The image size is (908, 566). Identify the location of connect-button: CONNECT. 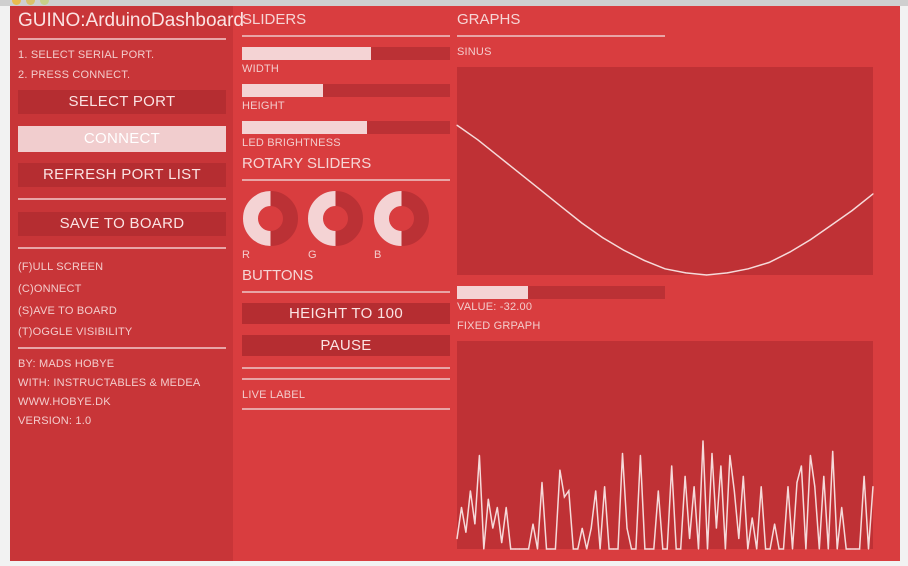
(122, 139).